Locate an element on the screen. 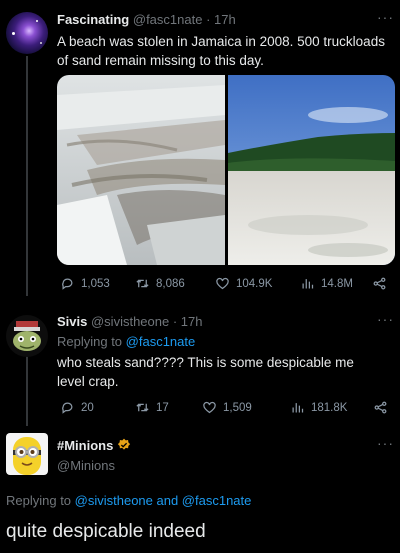 The image size is (400, 553). handle: @Minions is located at coordinates (86, 465).